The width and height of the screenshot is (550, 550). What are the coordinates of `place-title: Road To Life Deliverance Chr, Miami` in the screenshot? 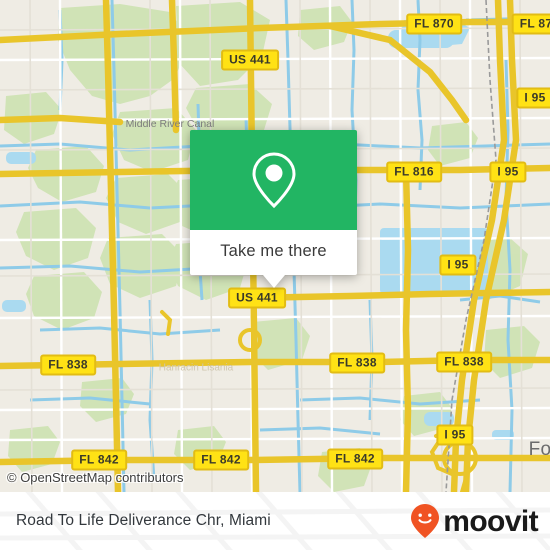 It's located at (143, 520).